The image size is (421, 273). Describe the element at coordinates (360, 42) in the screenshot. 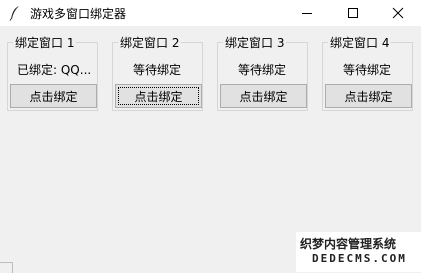

I see `bind-slot-4-label: 绑定窗口 4` at that location.